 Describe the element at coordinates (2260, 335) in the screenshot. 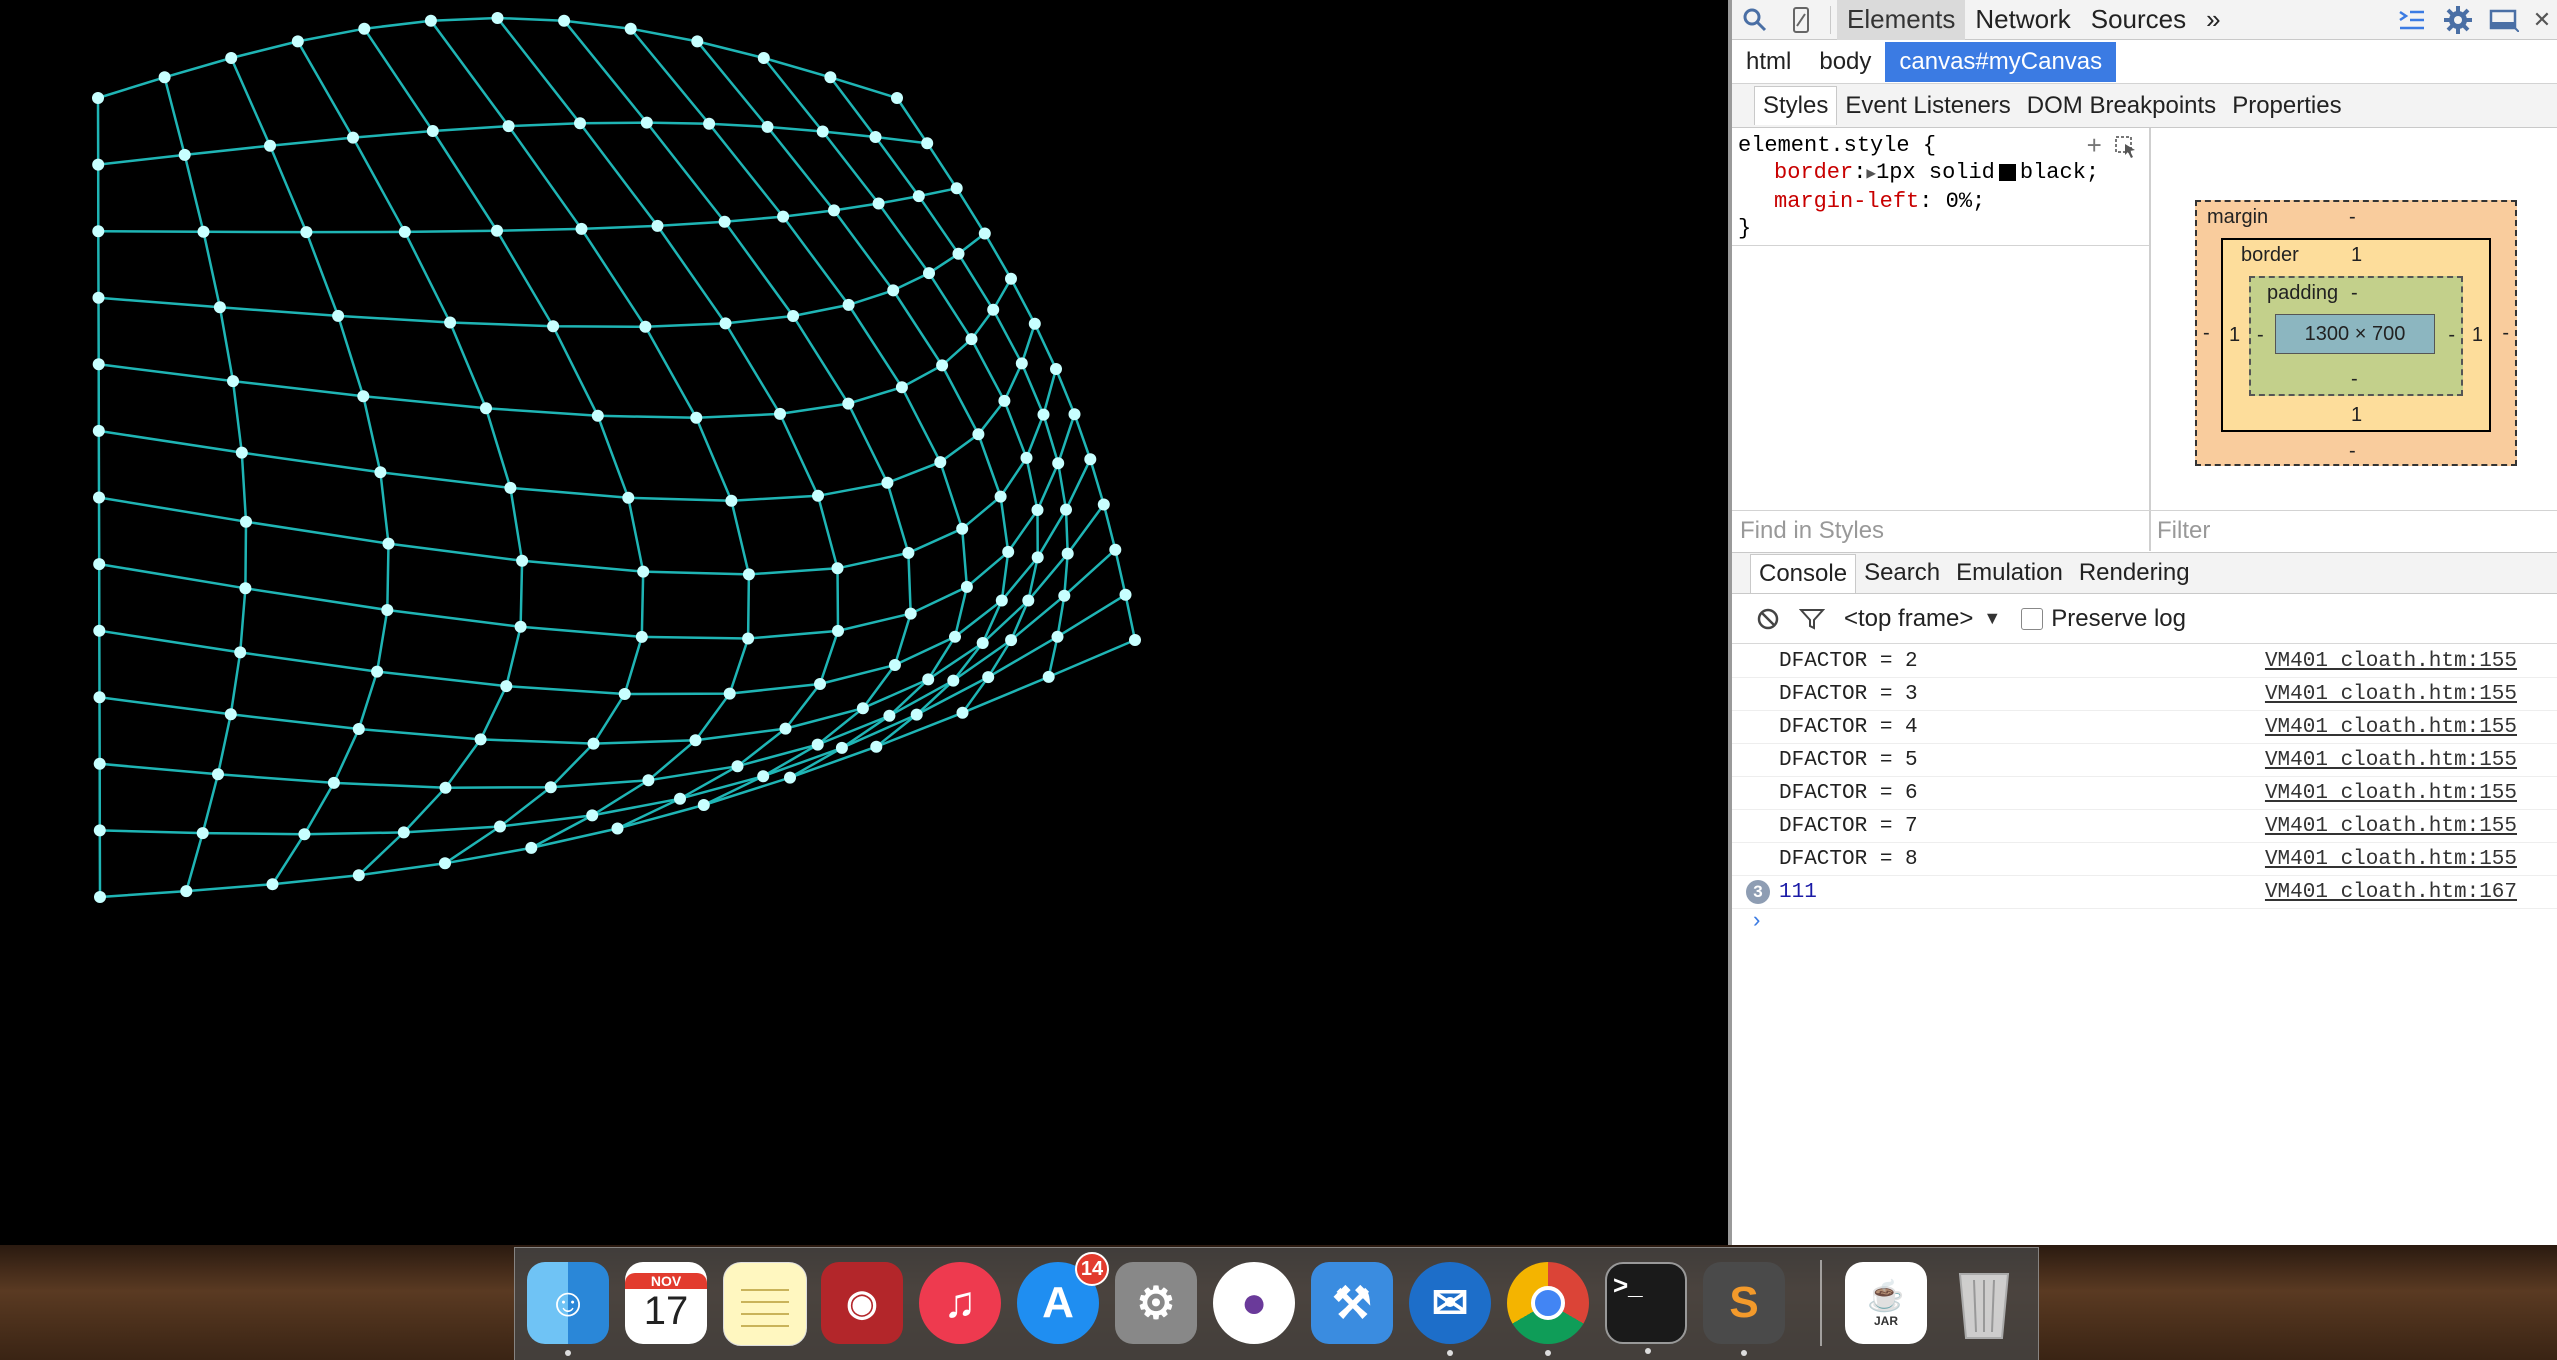

I see `padding-left-value: -` at that location.